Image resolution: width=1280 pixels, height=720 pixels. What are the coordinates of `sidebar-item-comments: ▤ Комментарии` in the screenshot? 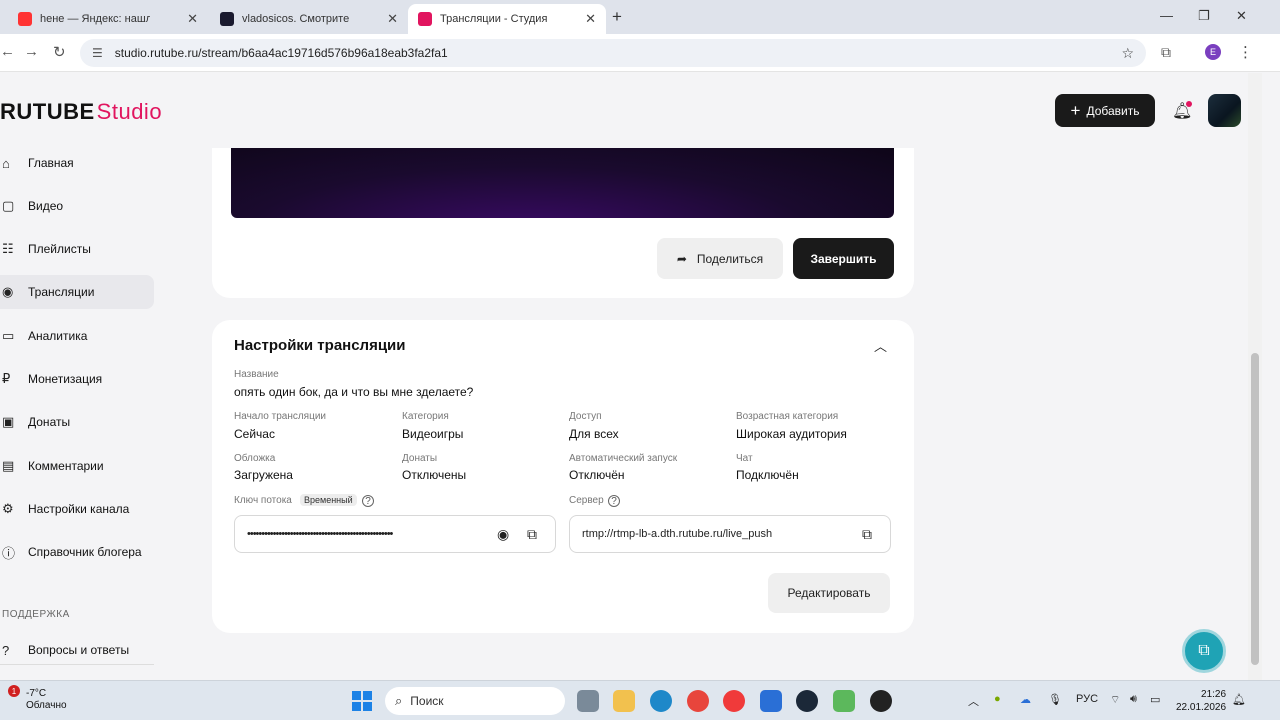 It's located at (77, 466).